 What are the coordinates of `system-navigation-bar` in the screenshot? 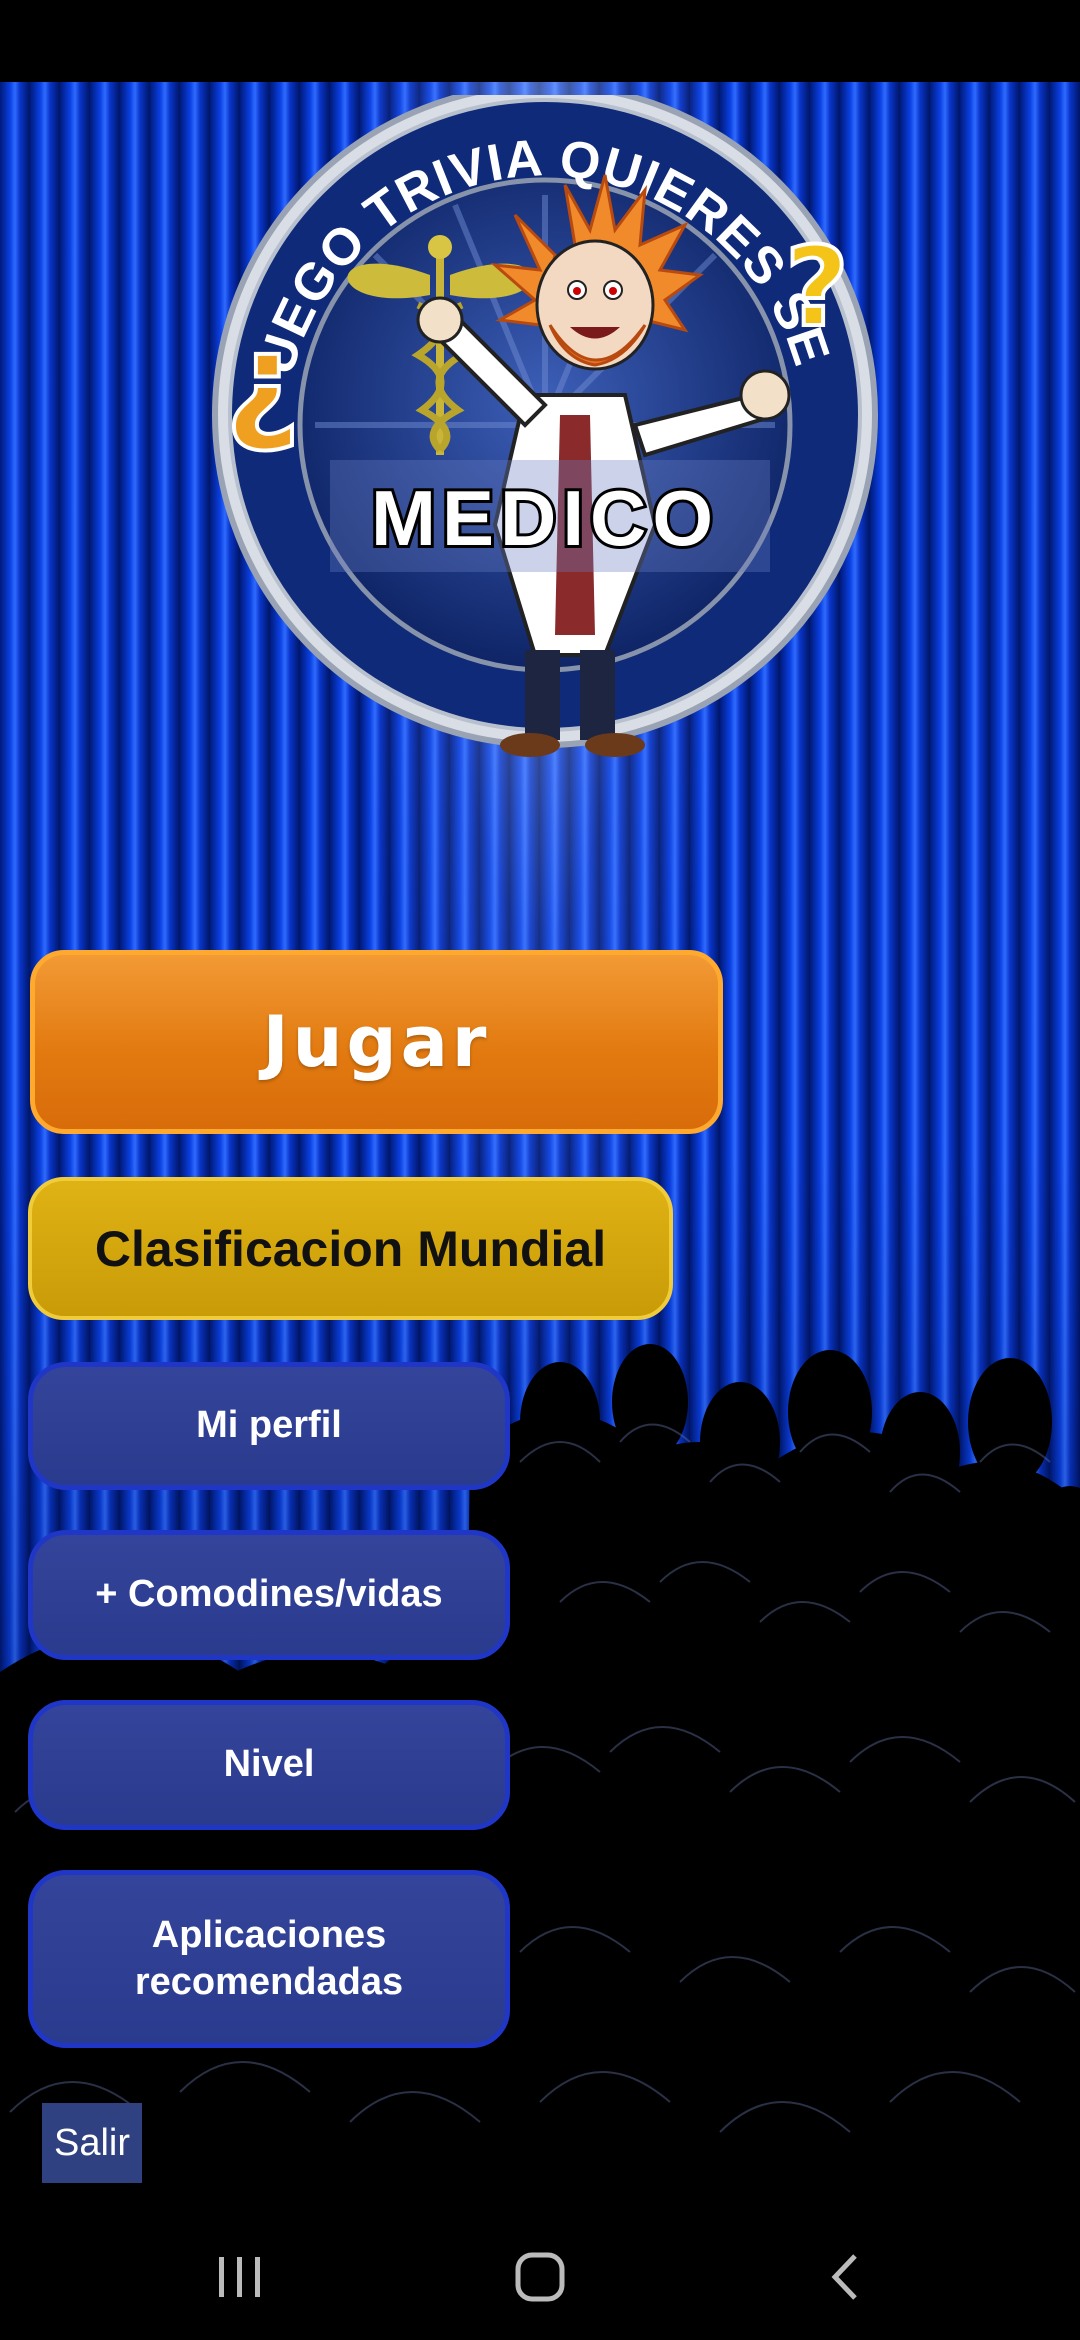 It's located at (540, 2278).